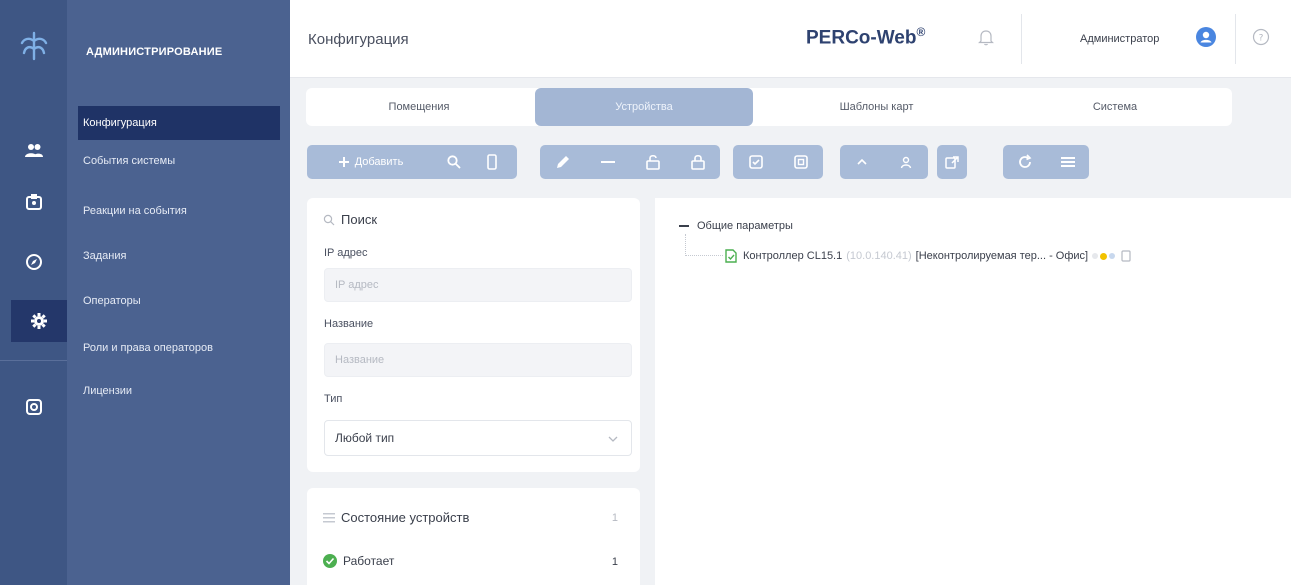 Image resolution: width=1291 pixels, height=585 pixels. I want to click on check-circle-icon, so click(330, 561).